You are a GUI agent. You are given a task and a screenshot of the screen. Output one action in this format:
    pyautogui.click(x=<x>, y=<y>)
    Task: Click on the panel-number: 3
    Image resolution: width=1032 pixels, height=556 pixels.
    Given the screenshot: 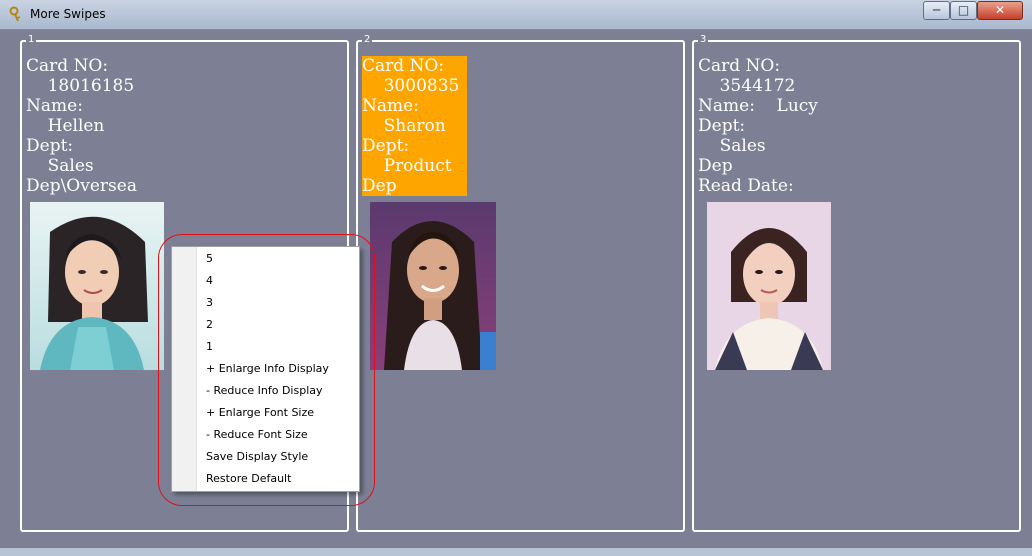 What is the action you would take?
    pyautogui.click(x=703, y=40)
    